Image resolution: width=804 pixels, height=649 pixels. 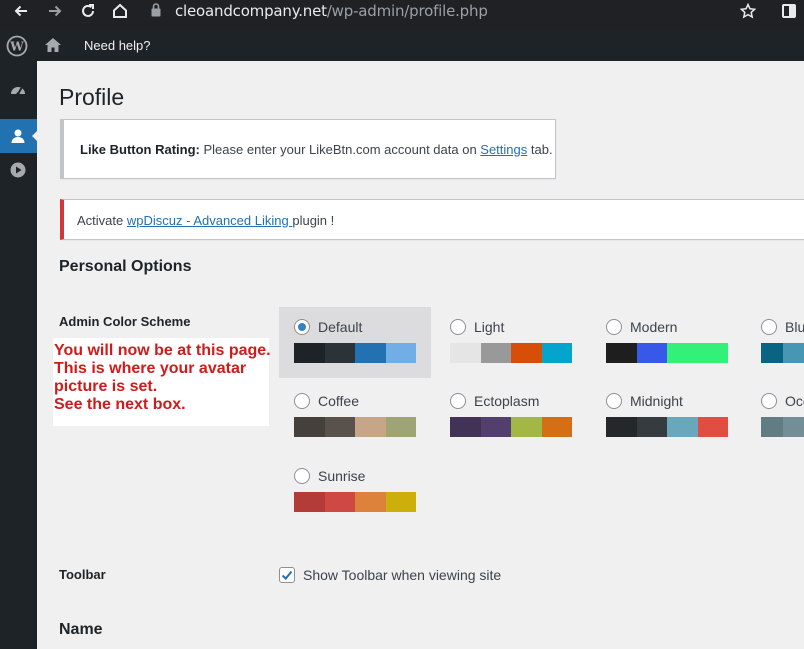 I want to click on settings-link: Settings, so click(x=503, y=149).